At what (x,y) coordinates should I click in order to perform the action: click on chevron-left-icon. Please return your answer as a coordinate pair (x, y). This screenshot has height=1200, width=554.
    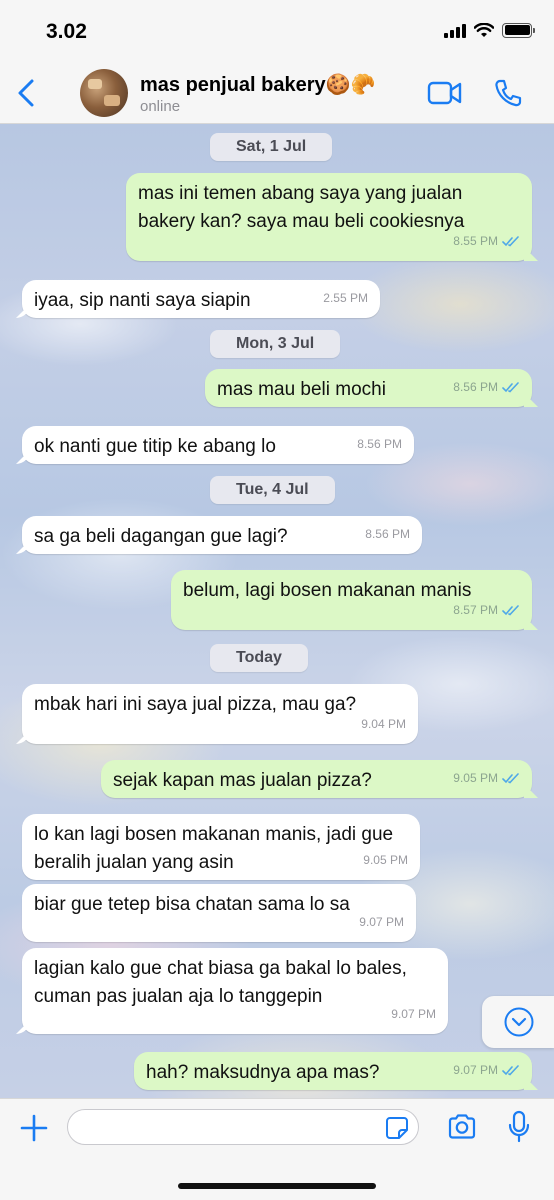
    Looking at the image, I should click on (26, 93).